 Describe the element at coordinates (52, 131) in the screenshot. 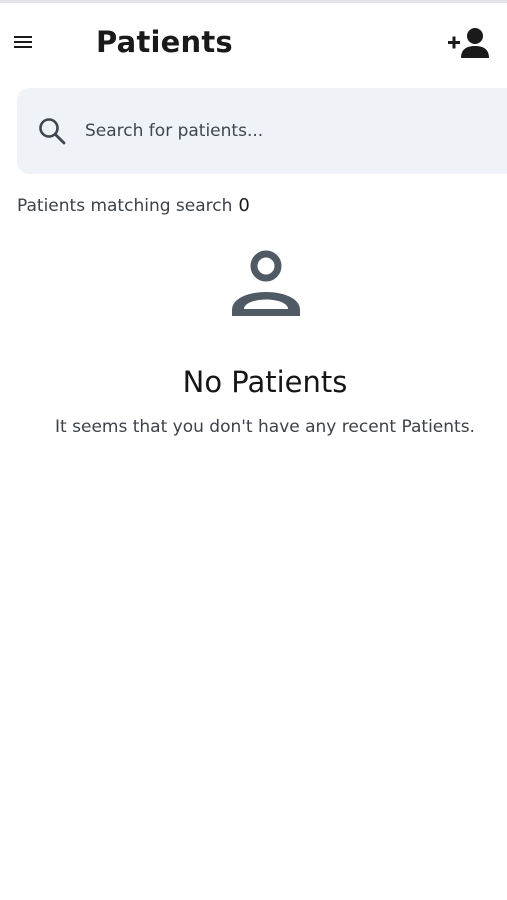

I see `search-icon` at that location.